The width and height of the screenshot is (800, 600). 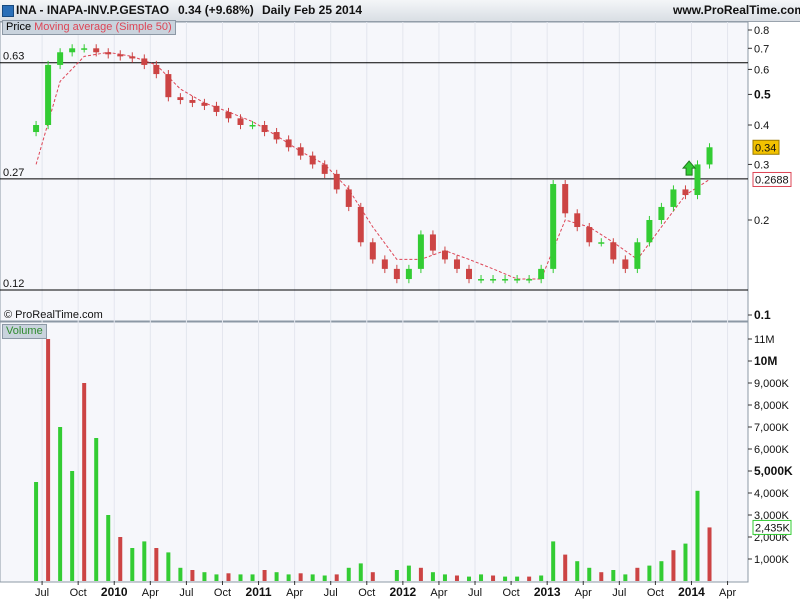 I want to click on x-tick-label: 2010, so click(x=114, y=592).